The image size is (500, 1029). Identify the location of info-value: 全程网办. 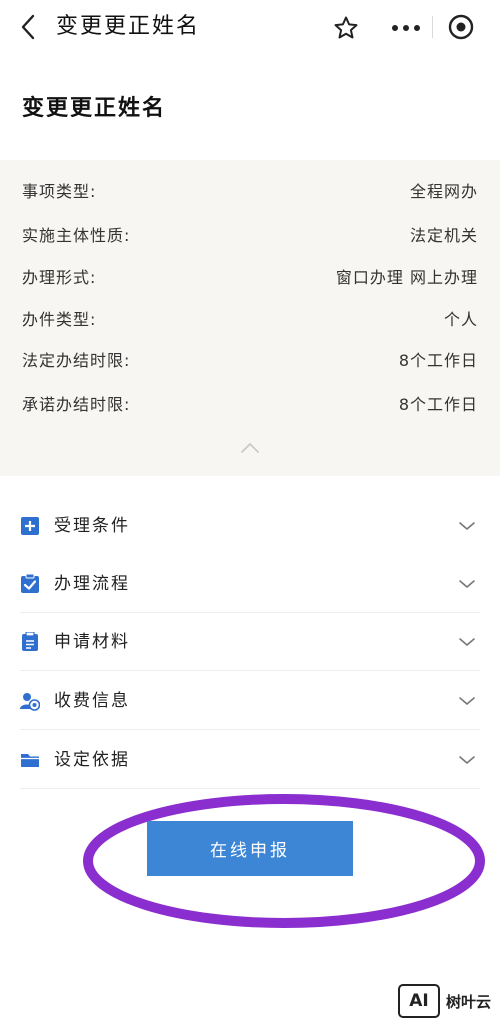
(443, 191).